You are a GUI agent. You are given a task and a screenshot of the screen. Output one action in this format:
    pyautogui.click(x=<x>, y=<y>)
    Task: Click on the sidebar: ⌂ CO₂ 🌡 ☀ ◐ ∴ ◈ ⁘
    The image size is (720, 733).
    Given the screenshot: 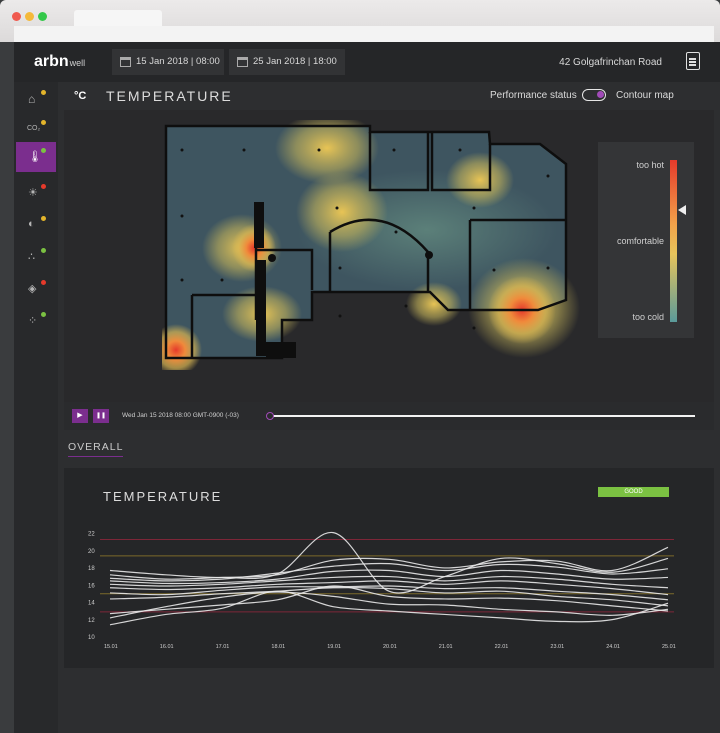 What is the action you would take?
    pyautogui.click(x=36, y=407)
    